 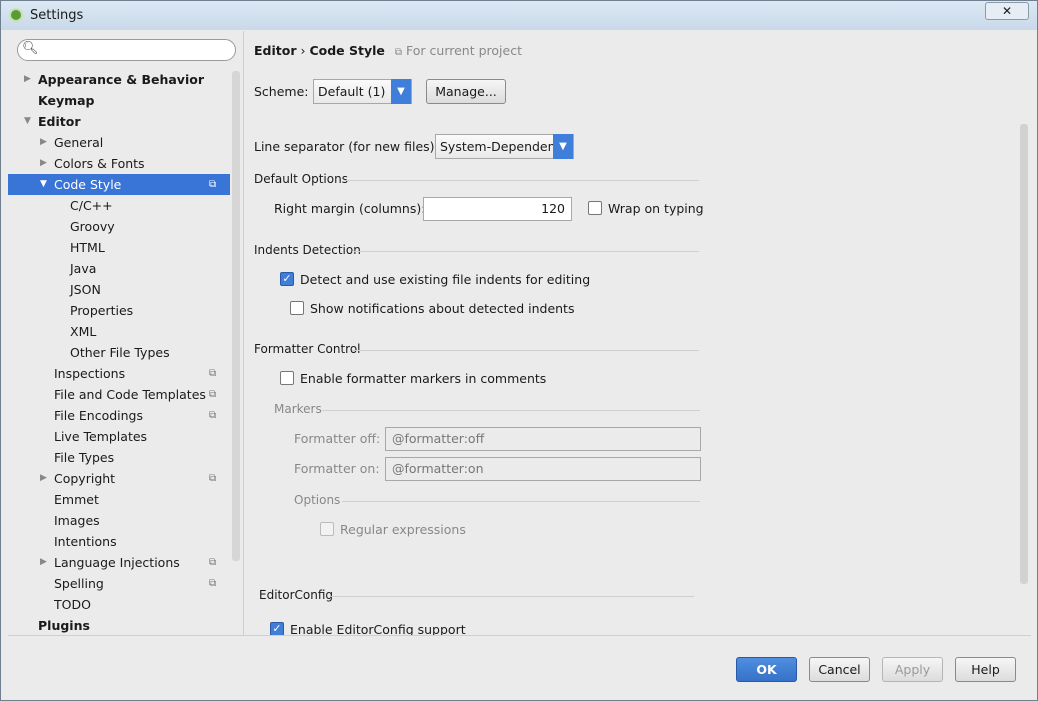 What do you see at coordinates (275, 50) in the screenshot?
I see `breadcrumb-parent: Editor` at bounding box center [275, 50].